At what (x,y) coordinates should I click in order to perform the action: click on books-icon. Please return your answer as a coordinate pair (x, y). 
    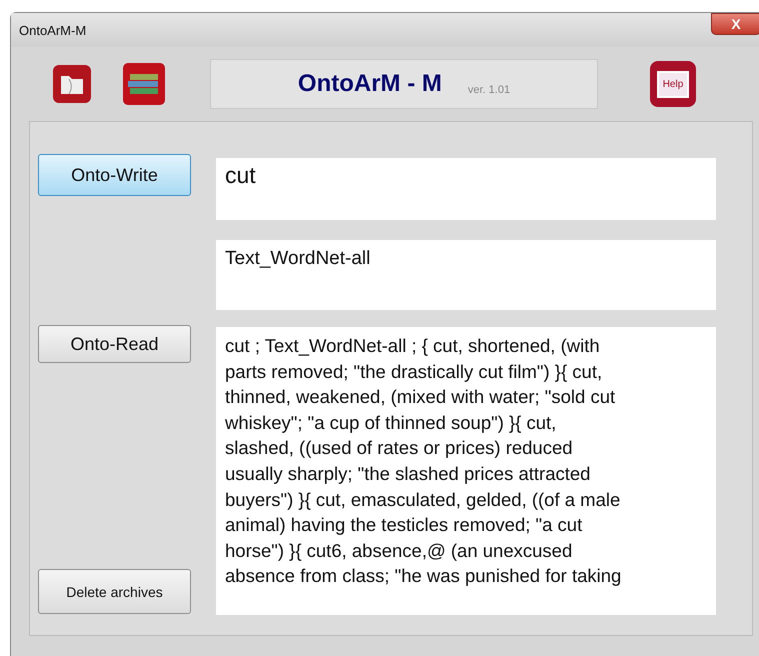
    Looking at the image, I should click on (144, 84).